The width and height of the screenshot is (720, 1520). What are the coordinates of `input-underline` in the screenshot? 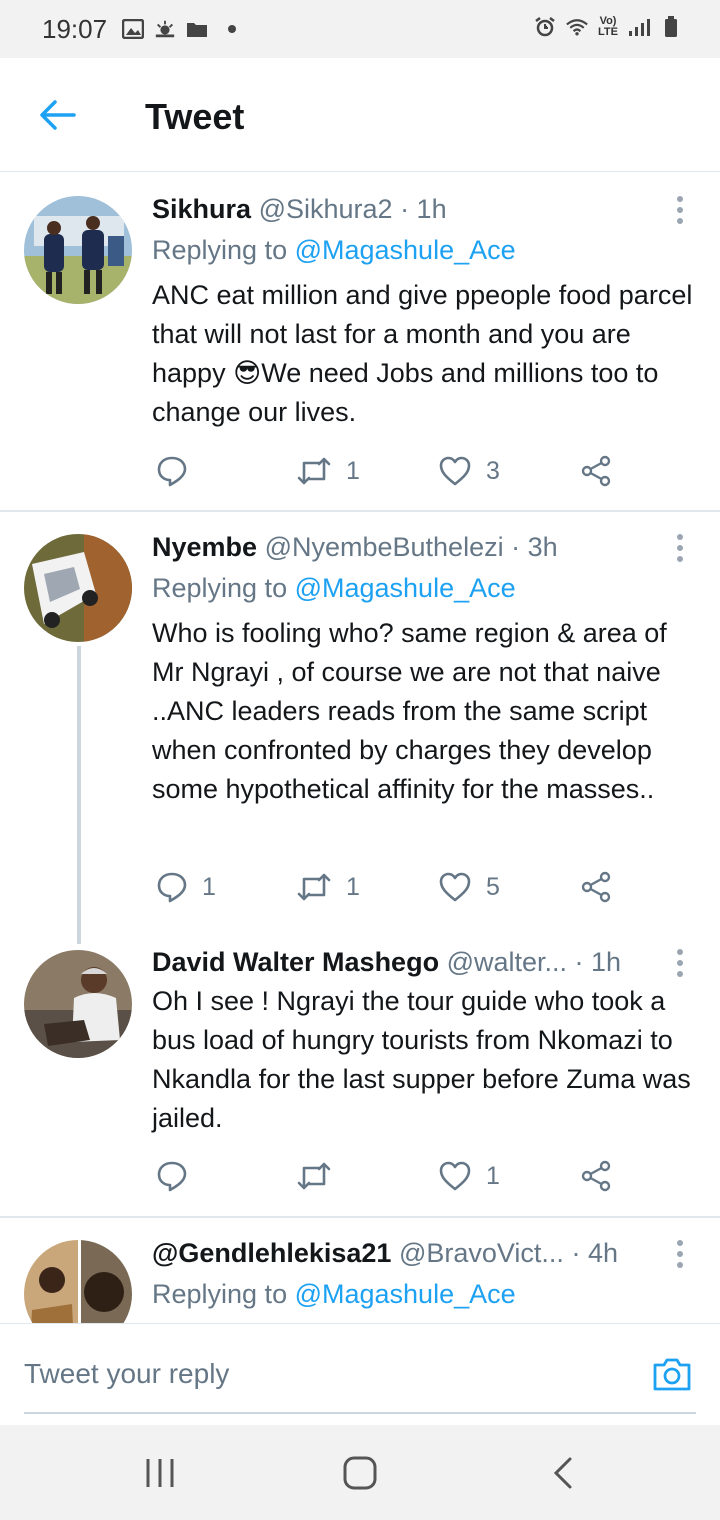 It's located at (360, 1413).